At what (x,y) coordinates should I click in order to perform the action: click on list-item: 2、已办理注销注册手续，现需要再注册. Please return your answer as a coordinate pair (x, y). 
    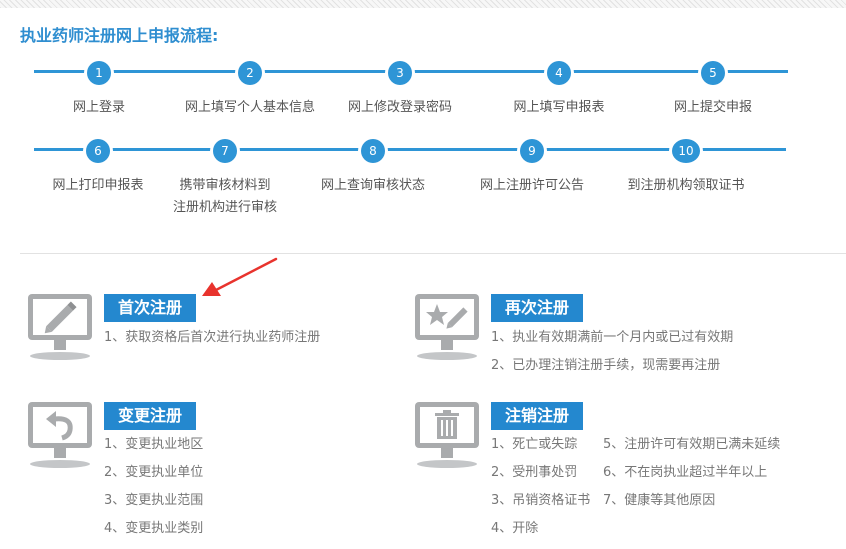
    Looking at the image, I should click on (606, 365).